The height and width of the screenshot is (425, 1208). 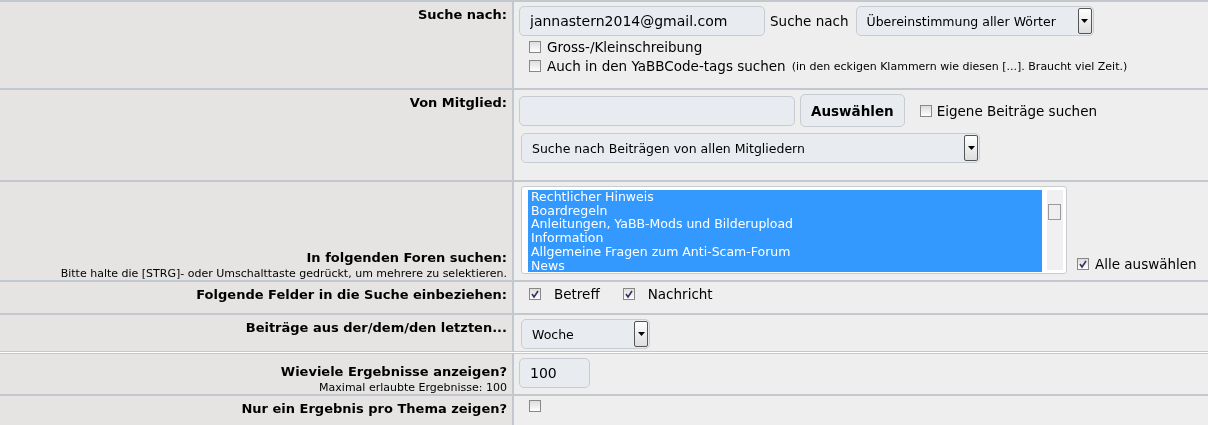 I want to click on list-item: Anleitungen, YaBB-Mods und Bilderupload, so click(x=785, y=224).